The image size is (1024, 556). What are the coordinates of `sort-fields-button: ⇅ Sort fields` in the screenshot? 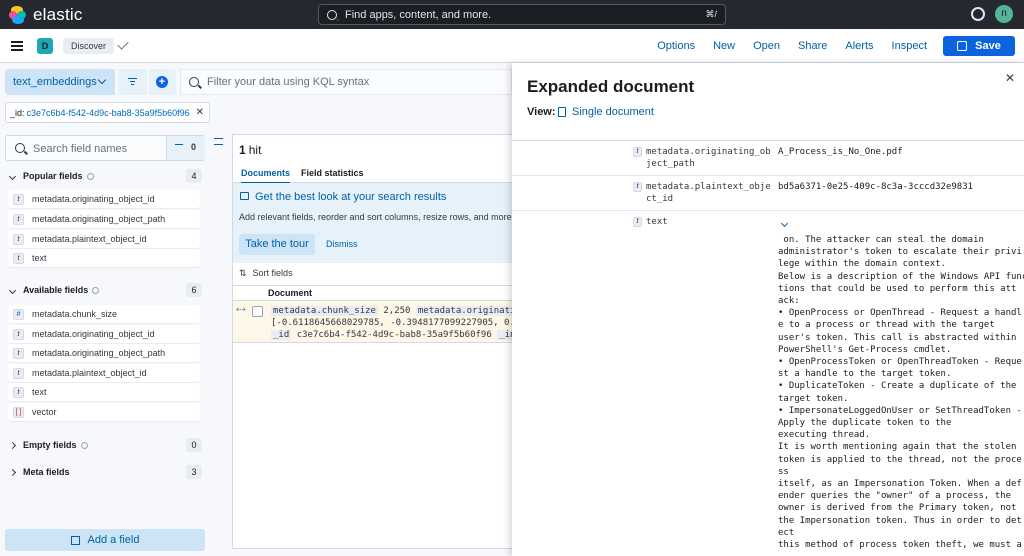 It's located at (266, 273).